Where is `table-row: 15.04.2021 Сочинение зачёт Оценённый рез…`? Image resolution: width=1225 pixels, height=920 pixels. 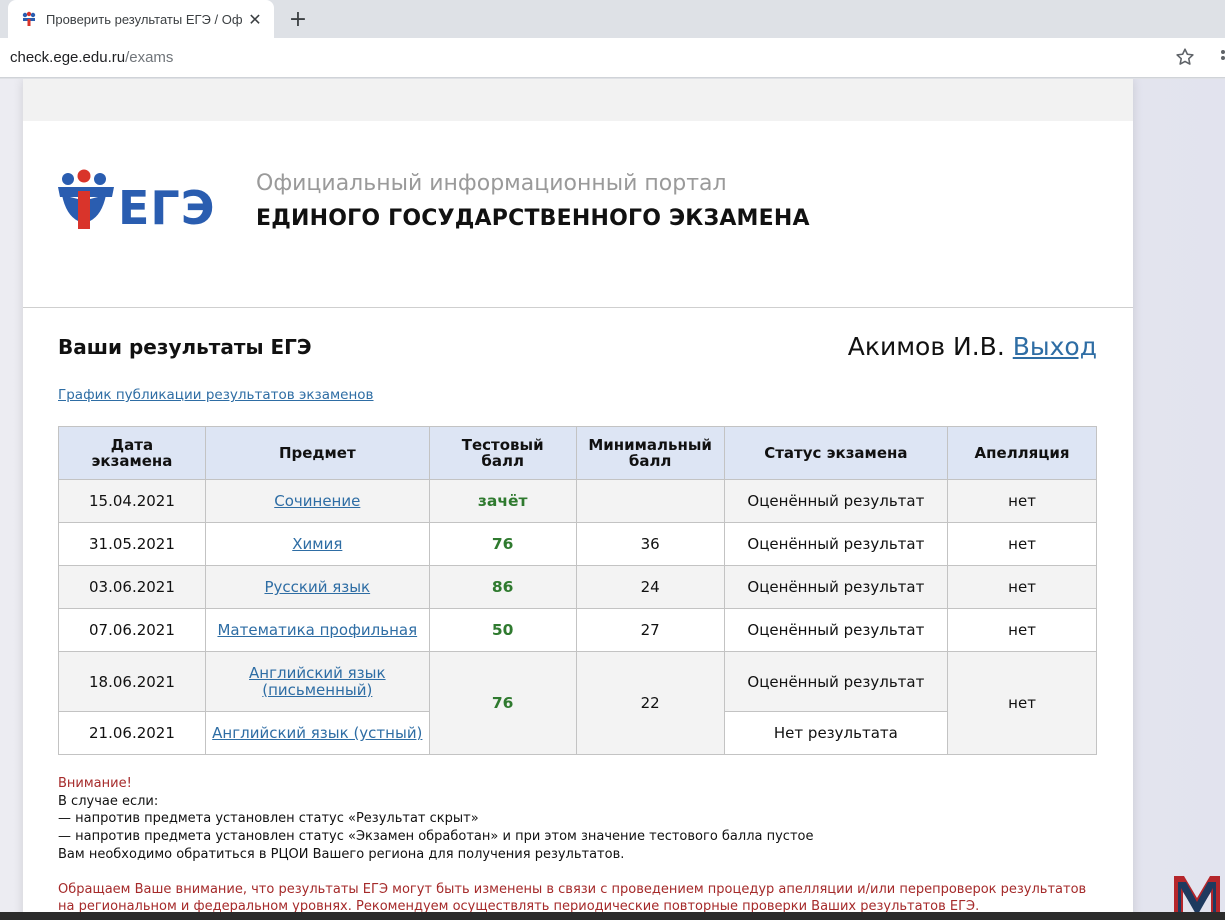
table-row: 15.04.2021 Сочинение зачёт Оценённый рез… is located at coordinates (577, 501).